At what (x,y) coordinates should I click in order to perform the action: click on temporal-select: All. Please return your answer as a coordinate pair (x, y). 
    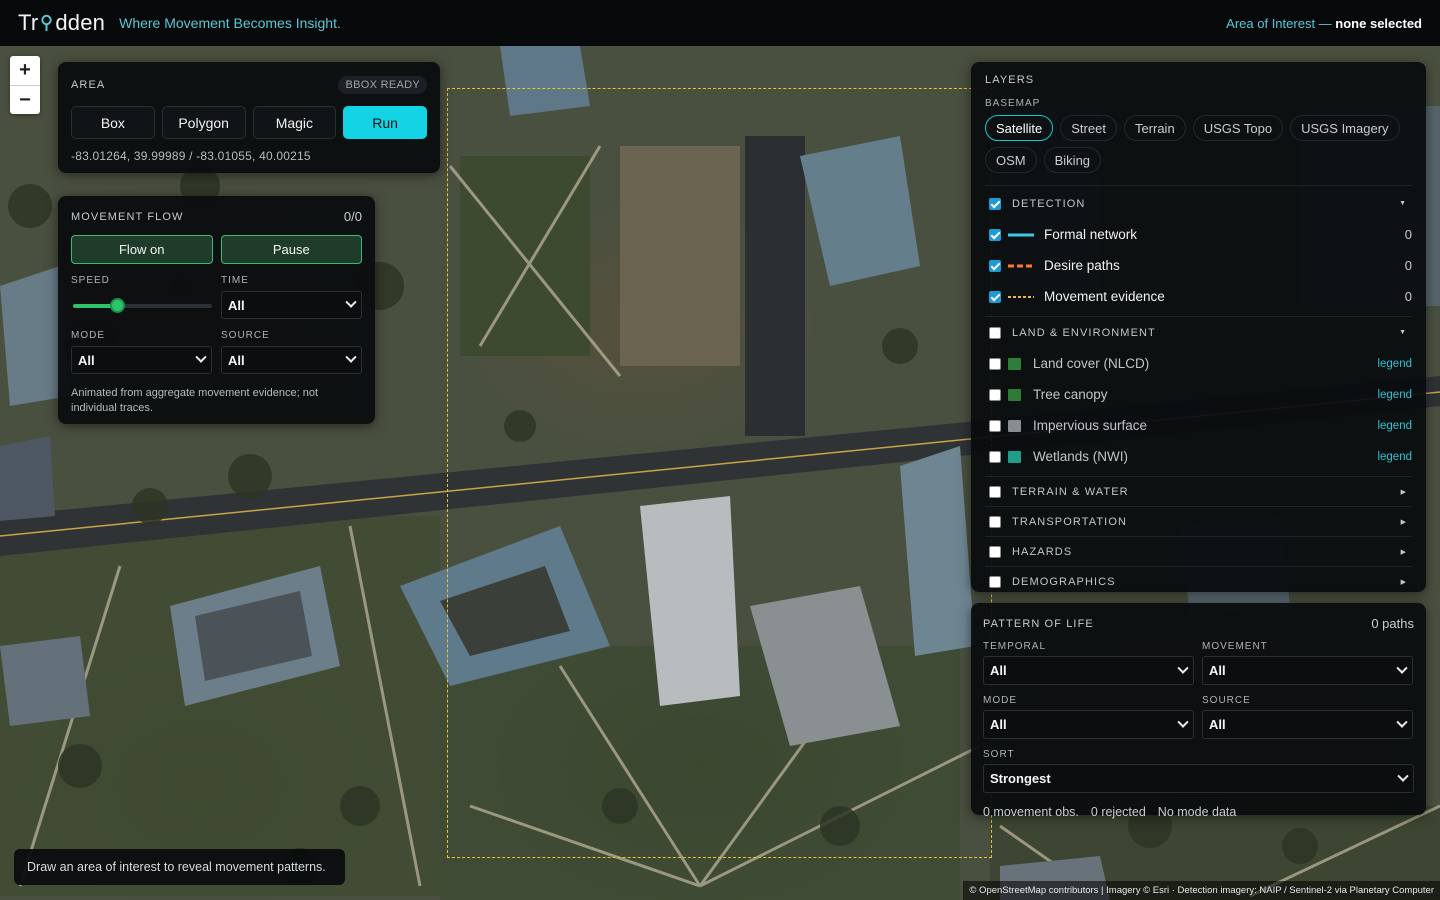
    Looking at the image, I should click on (1088, 670).